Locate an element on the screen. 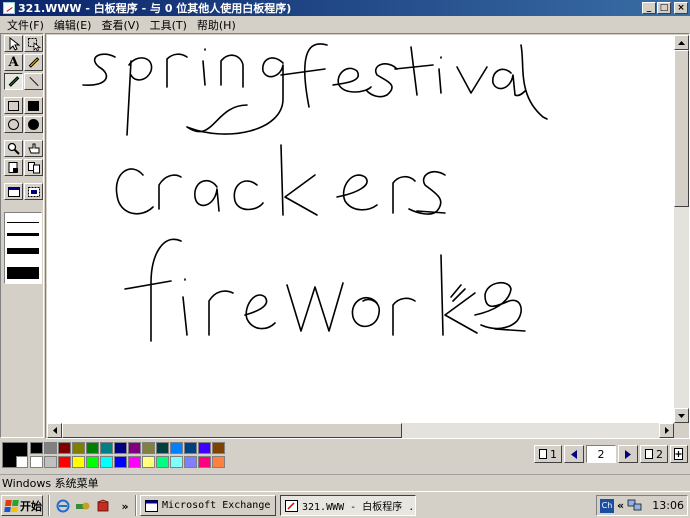 The height and width of the screenshot is (518, 690). close-button: × is located at coordinates (681, 8).